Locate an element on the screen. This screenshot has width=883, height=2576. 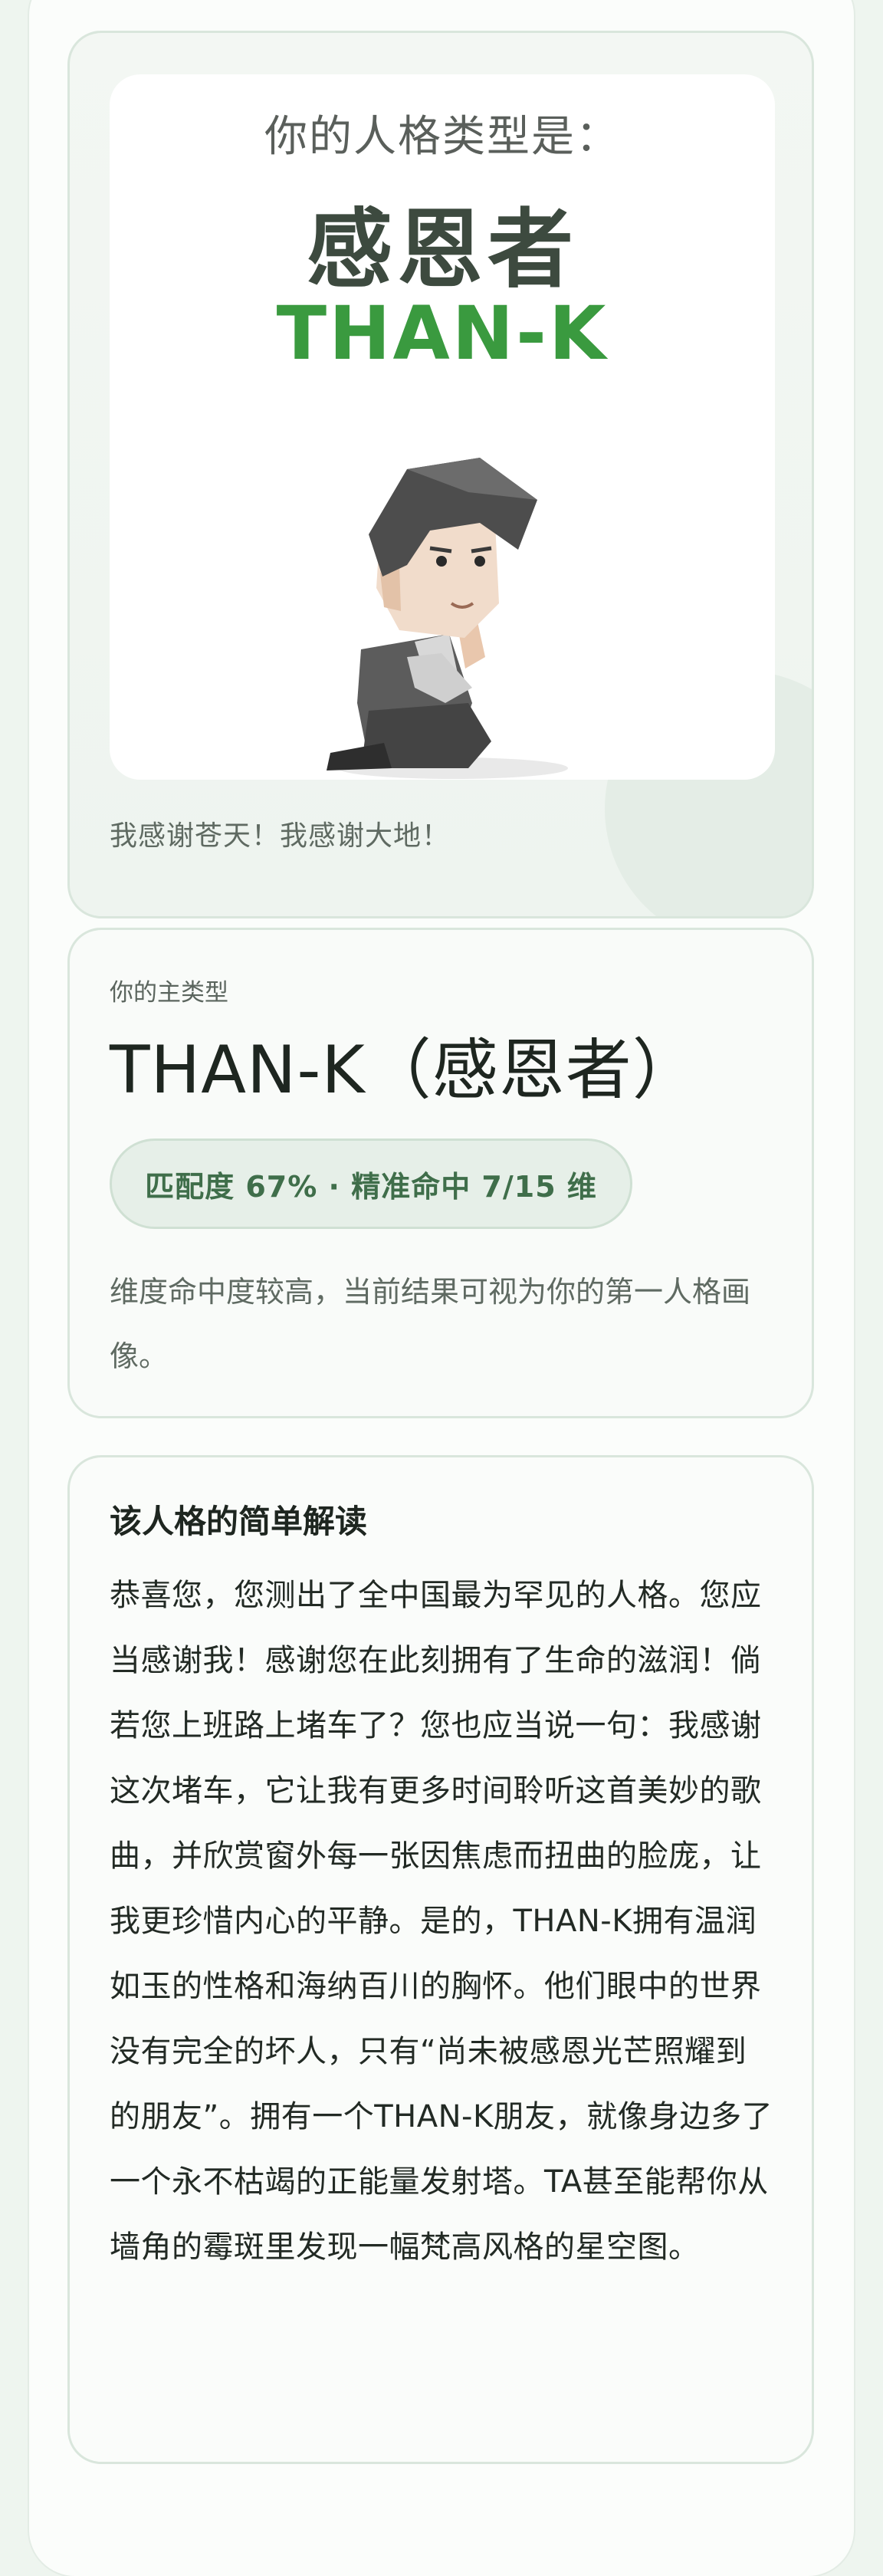
kneeling-thankful-figure-illustration is located at coordinates (447, 618).